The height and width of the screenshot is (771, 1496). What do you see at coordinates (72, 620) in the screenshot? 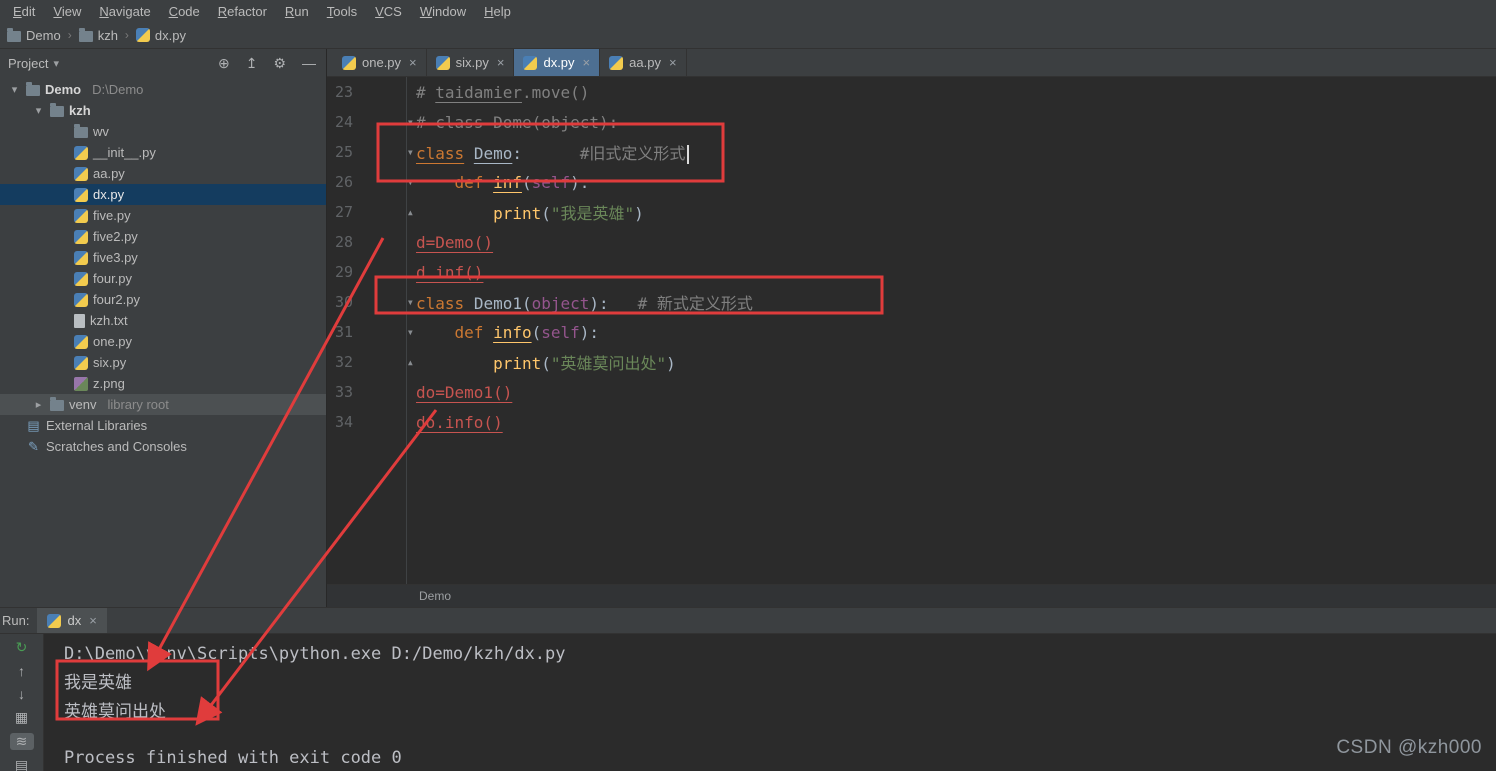
I see `run-tab-dx: dx ×` at bounding box center [72, 620].